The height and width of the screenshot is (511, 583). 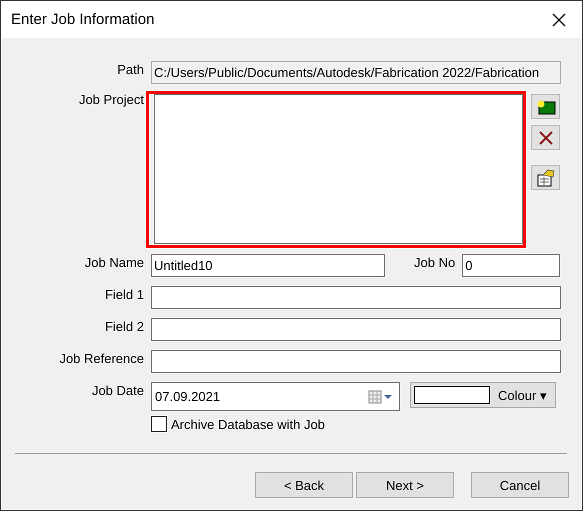 What do you see at coordinates (559, 19) in the screenshot?
I see `close-icon` at bounding box center [559, 19].